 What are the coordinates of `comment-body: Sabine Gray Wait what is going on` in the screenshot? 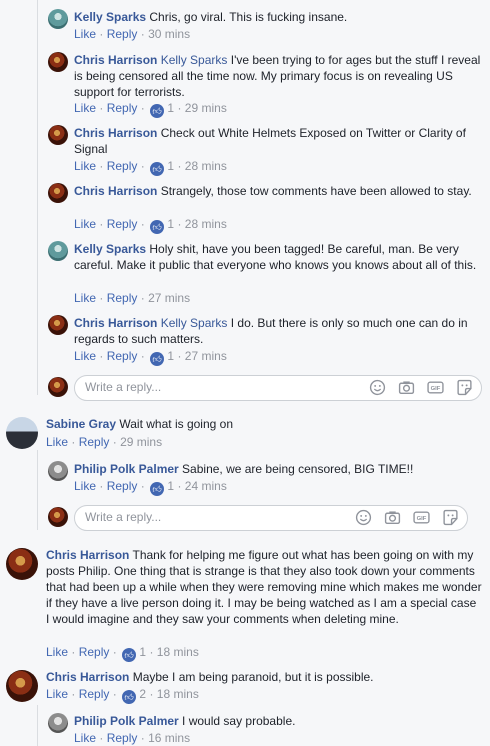 It's located at (264, 424).